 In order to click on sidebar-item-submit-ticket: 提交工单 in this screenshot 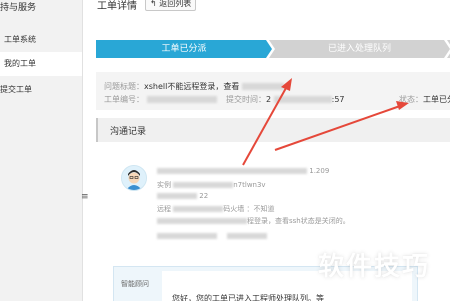, I will do `click(16, 89)`.